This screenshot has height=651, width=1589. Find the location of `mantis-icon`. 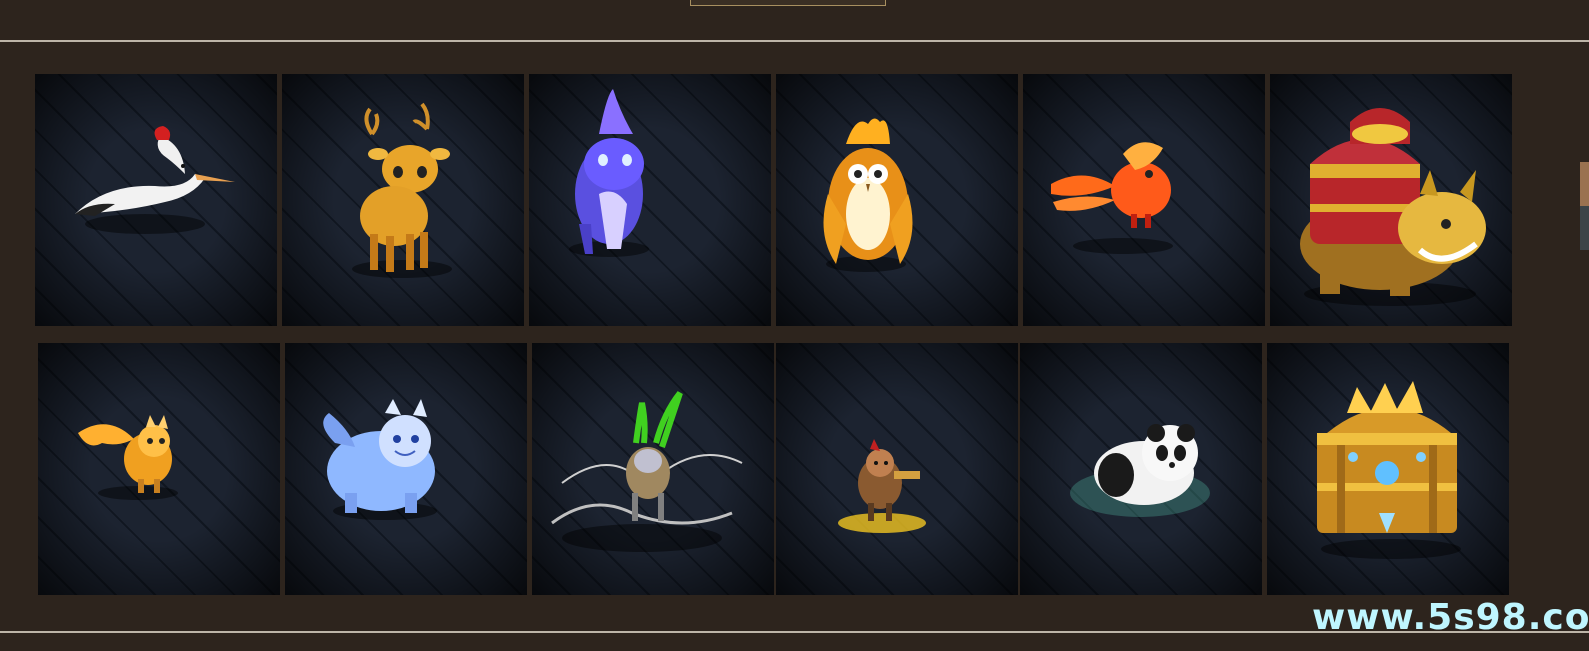

mantis-icon is located at coordinates (647, 471).